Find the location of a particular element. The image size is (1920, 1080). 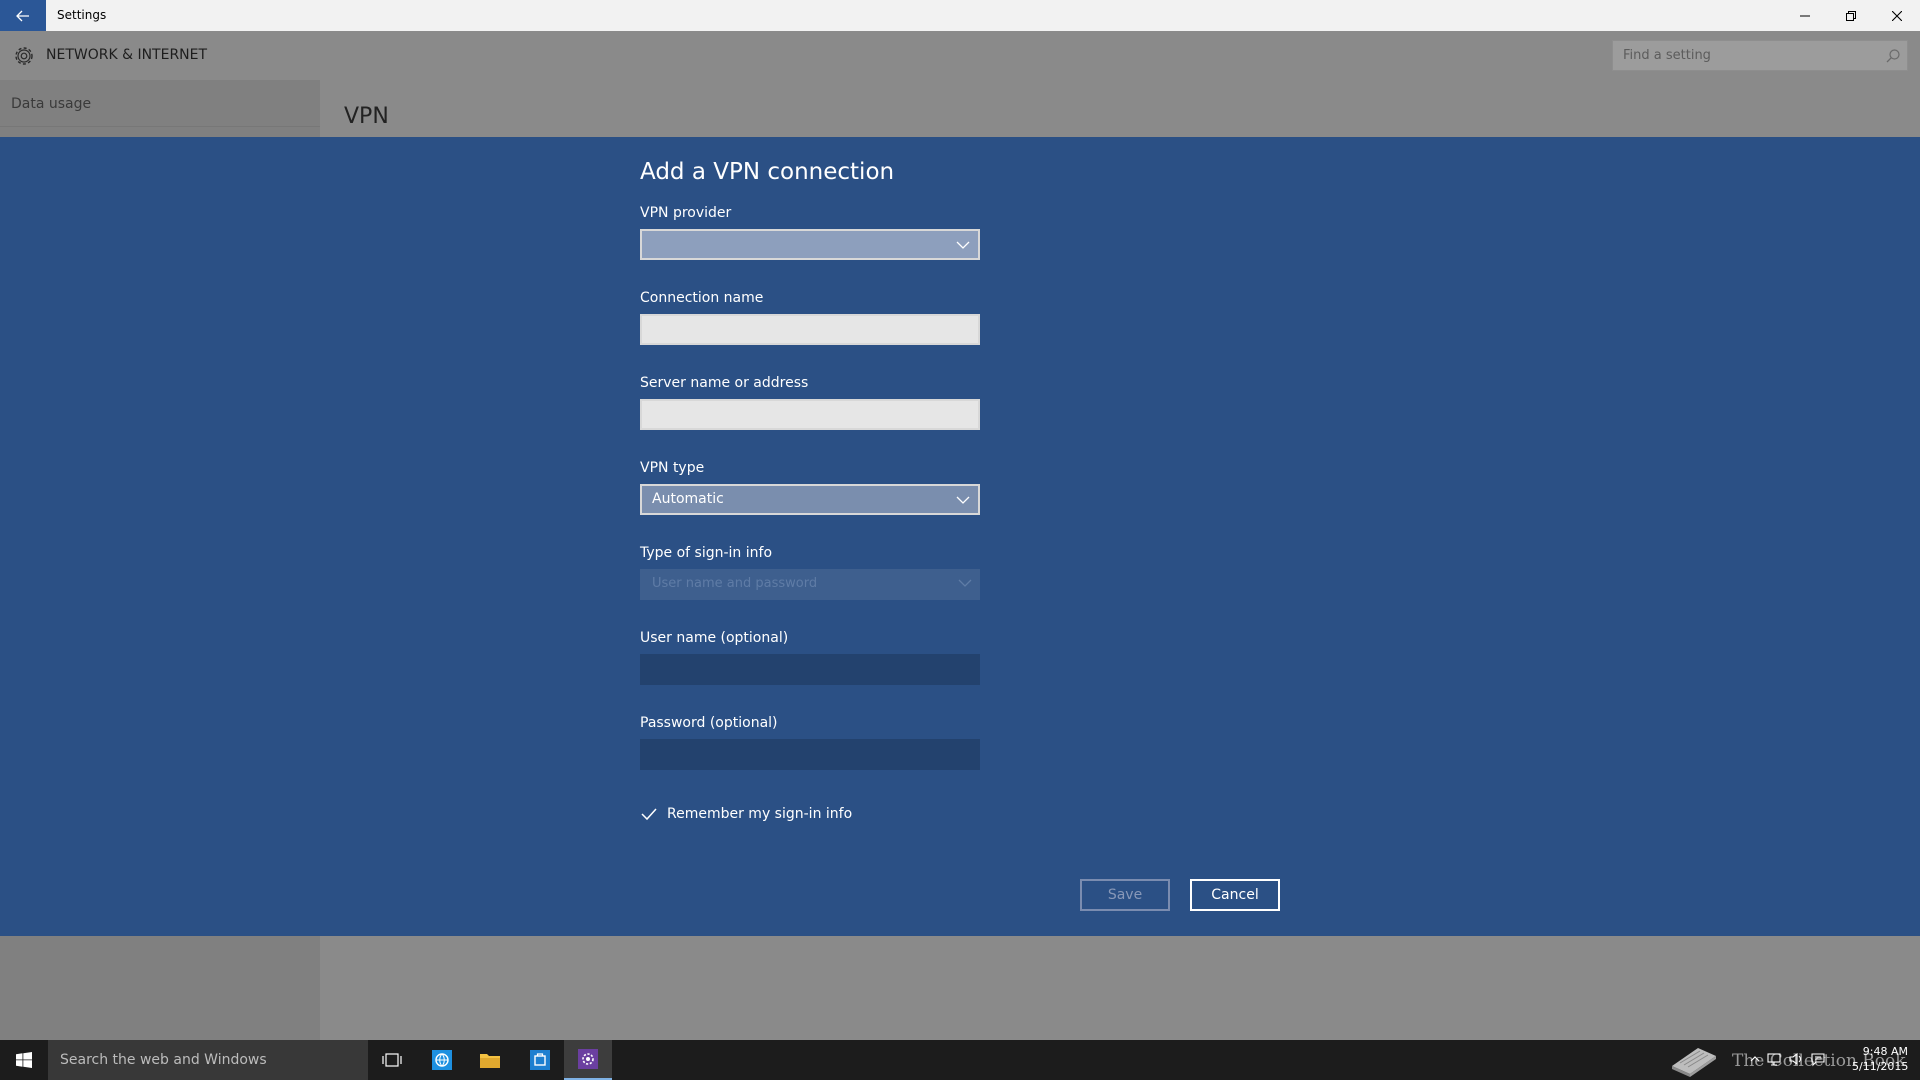

sidebar-item-data-usage: Data usage is located at coordinates (51, 104).